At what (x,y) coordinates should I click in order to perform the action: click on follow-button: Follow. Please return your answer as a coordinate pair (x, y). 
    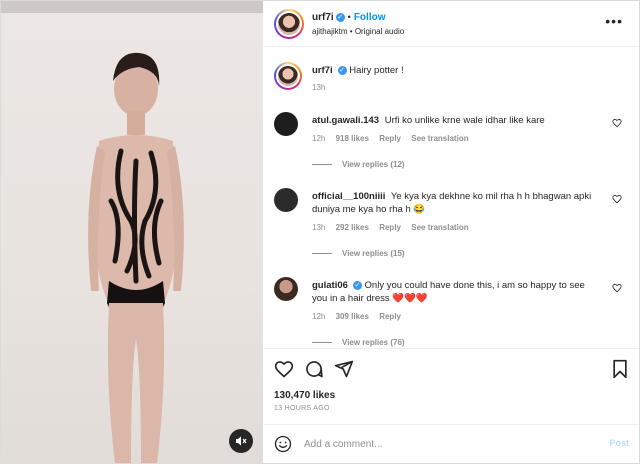
    Looking at the image, I should click on (370, 17).